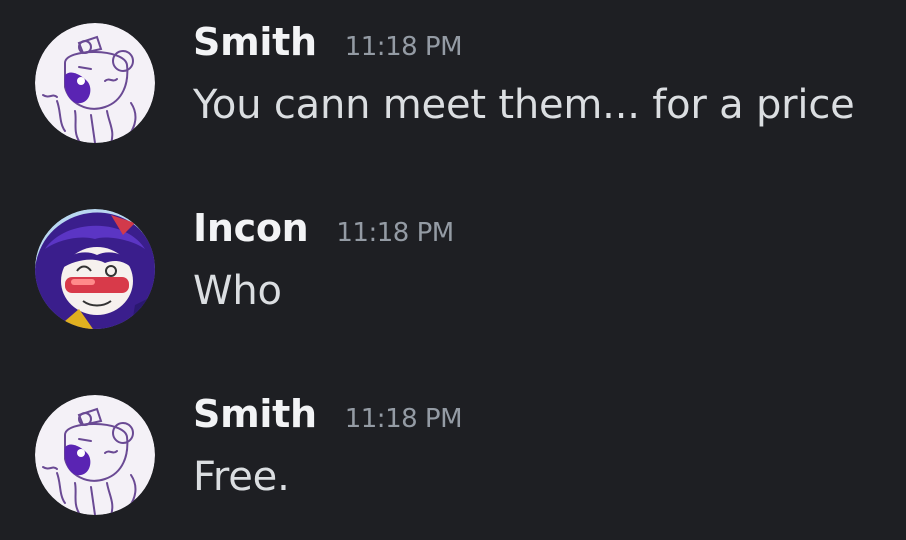 The image size is (906, 540). Describe the element at coordinates (323, 231) in the screenshot. I see `message-header: Incon 11:18 PM` at that location.